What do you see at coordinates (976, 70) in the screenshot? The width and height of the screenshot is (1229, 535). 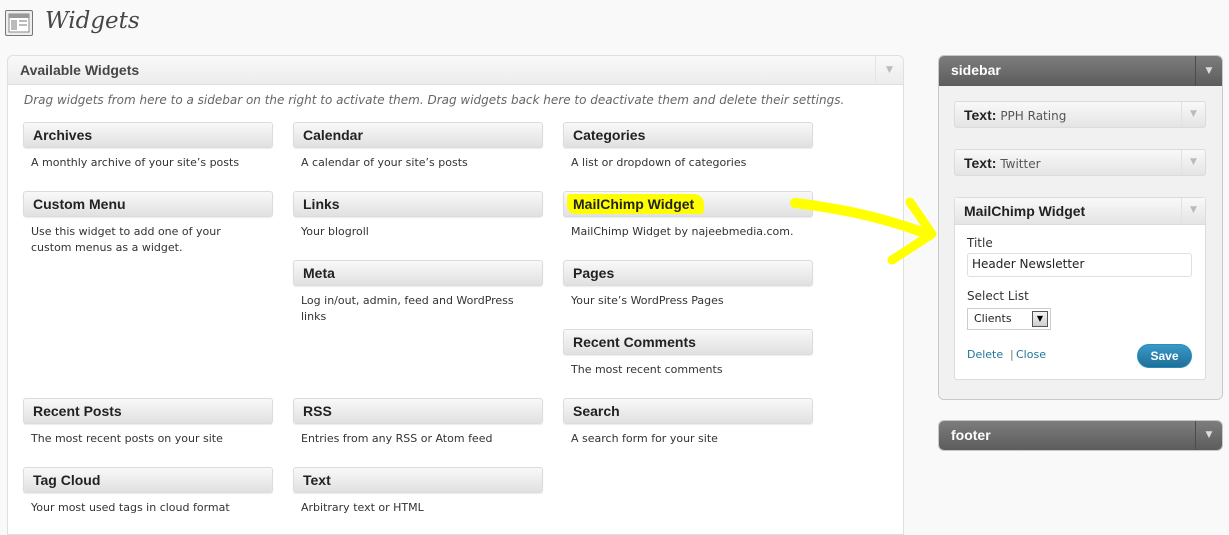 I see `sidebar-title: sidebar` at bounding box center [976, 70].